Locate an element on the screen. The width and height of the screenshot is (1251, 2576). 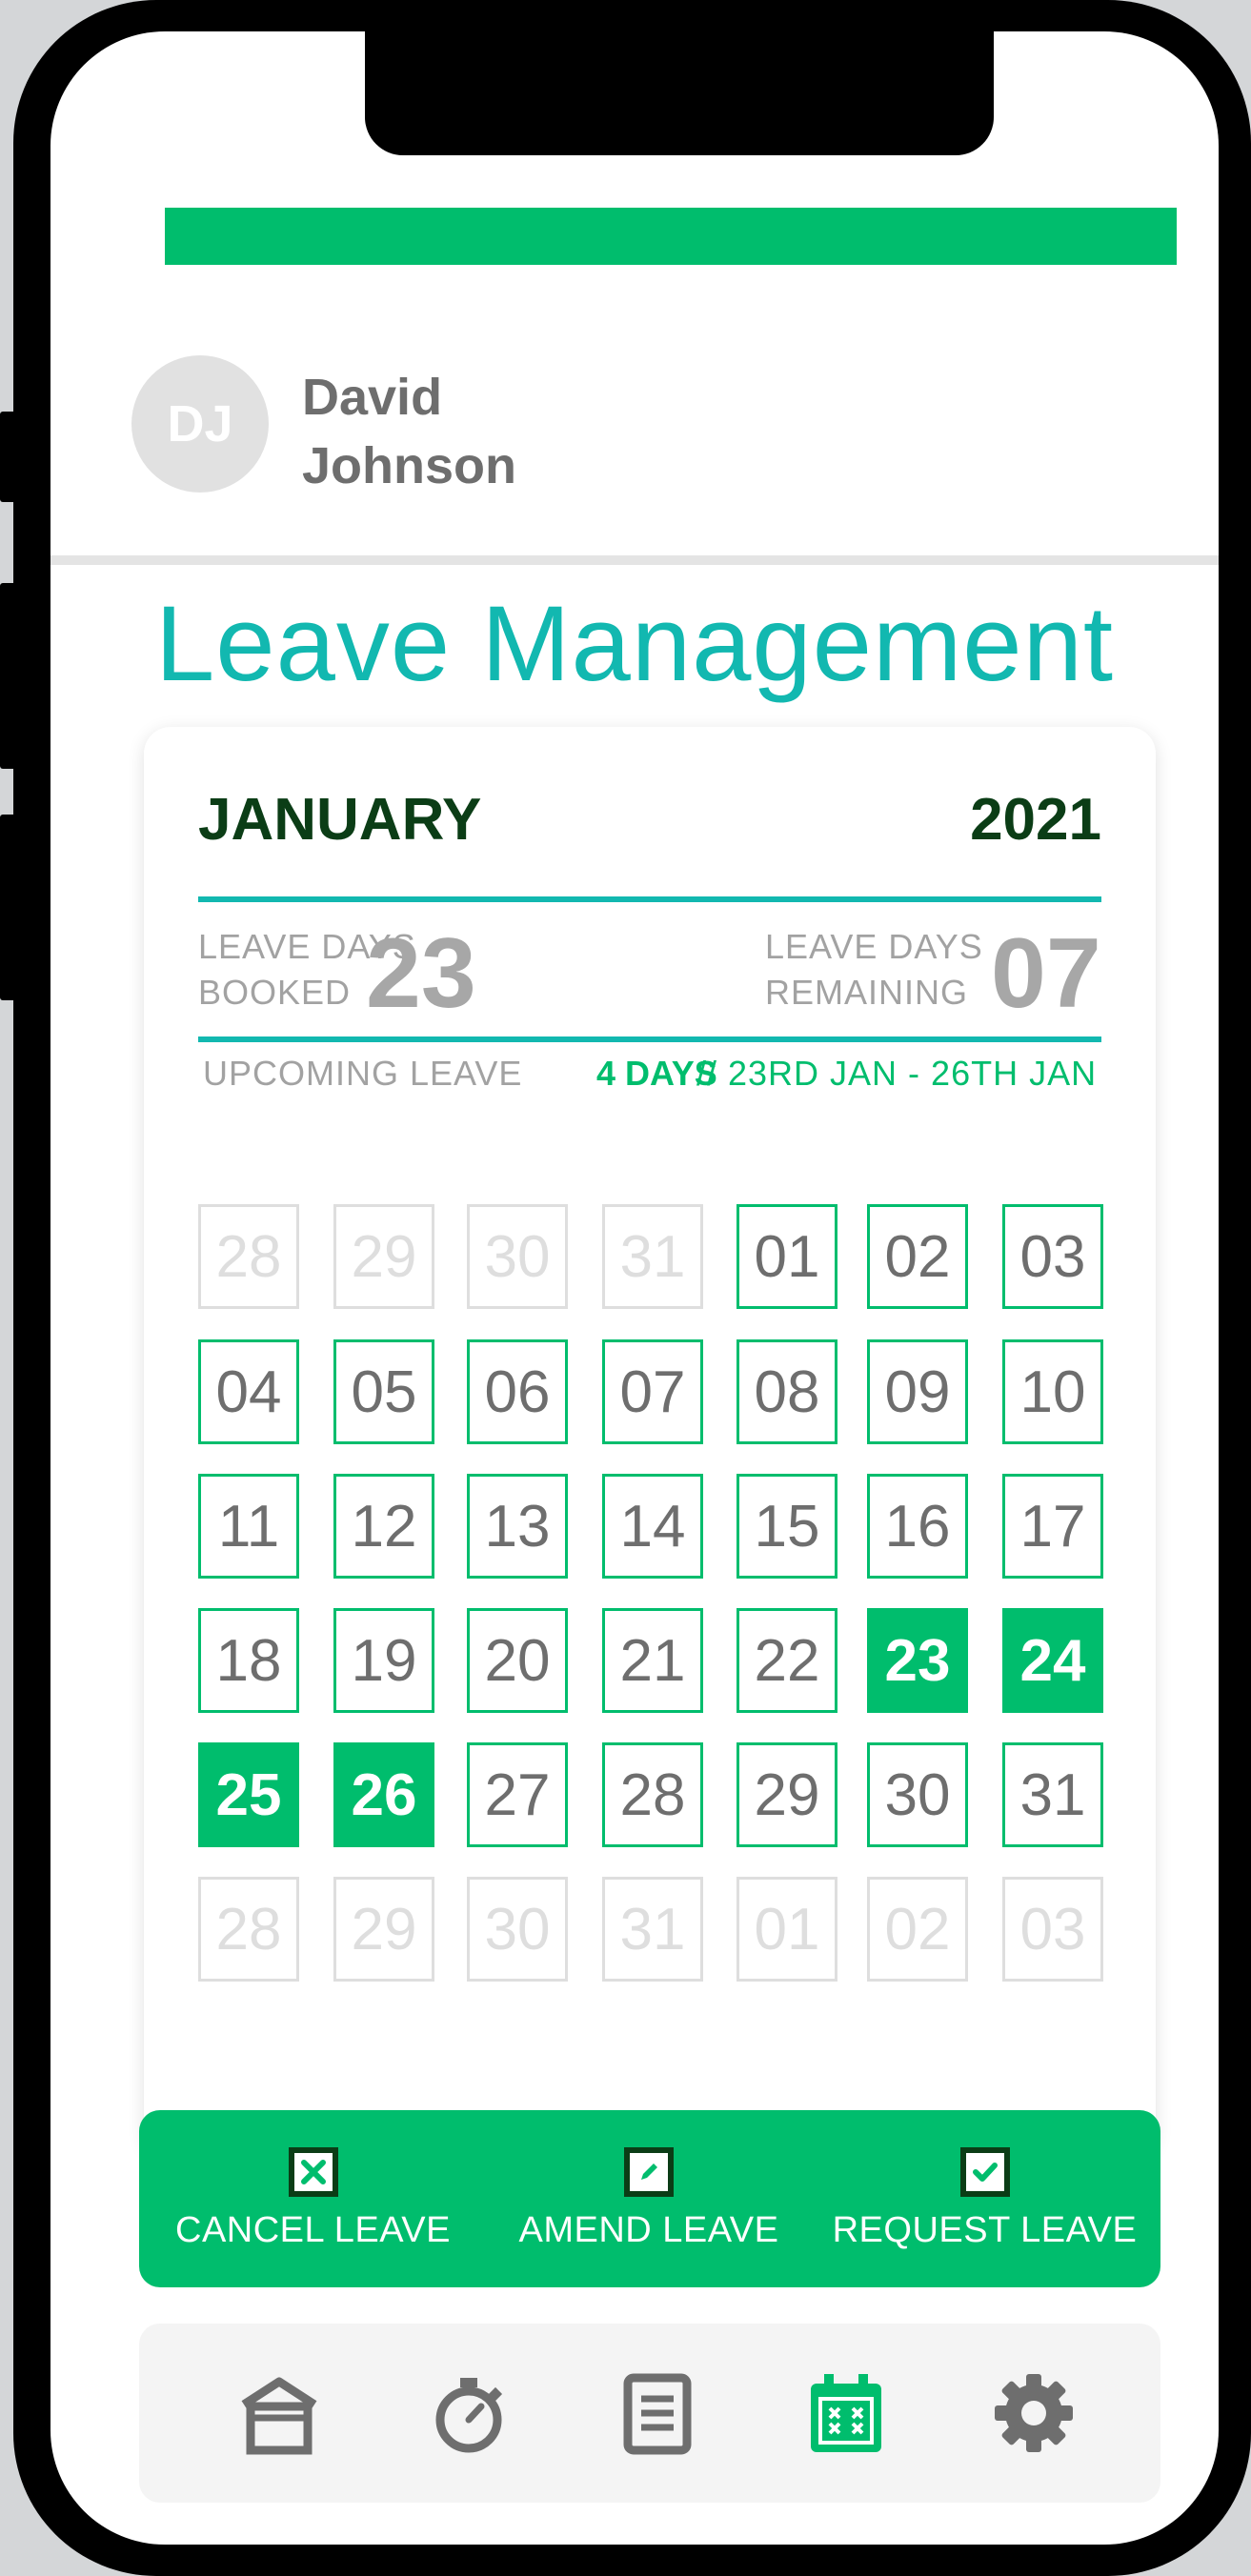
calendar-day-outside: 02 is located at coordinates (917, 1929).